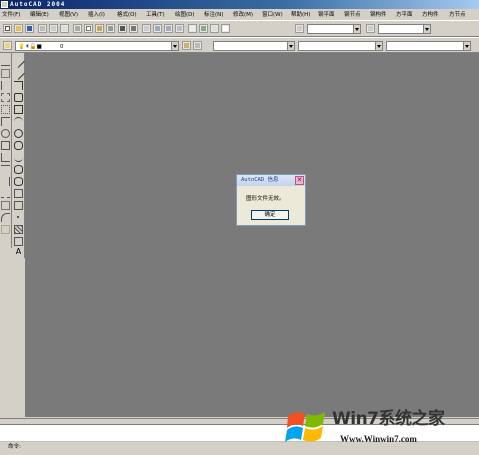  I want to click on new-file-icon, so click(7, 28).